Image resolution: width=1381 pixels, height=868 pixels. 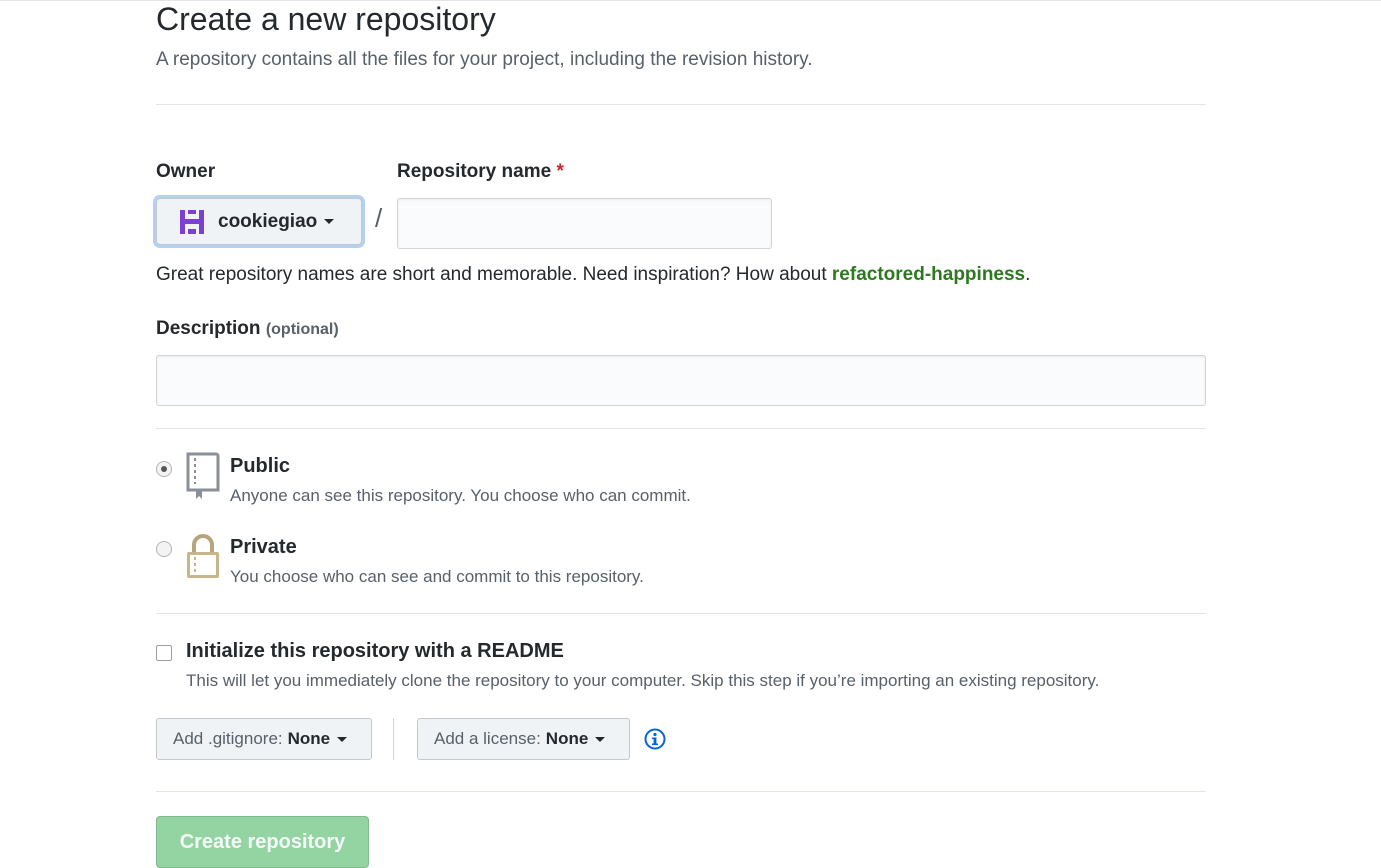 What do you see at coordinates (164, 469) in the screenshot?
I see `public-radio` at bounding box center [164, 469].